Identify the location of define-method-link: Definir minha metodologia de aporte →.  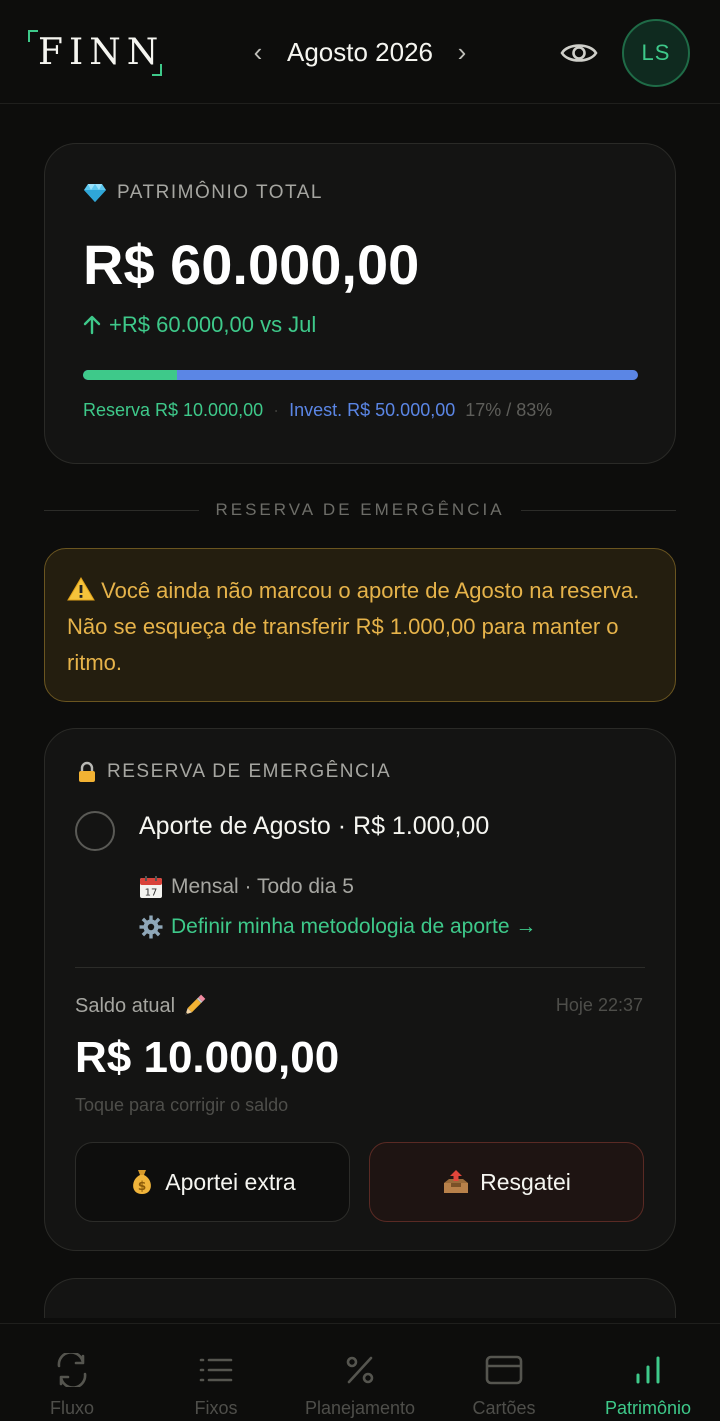
(337, 927).